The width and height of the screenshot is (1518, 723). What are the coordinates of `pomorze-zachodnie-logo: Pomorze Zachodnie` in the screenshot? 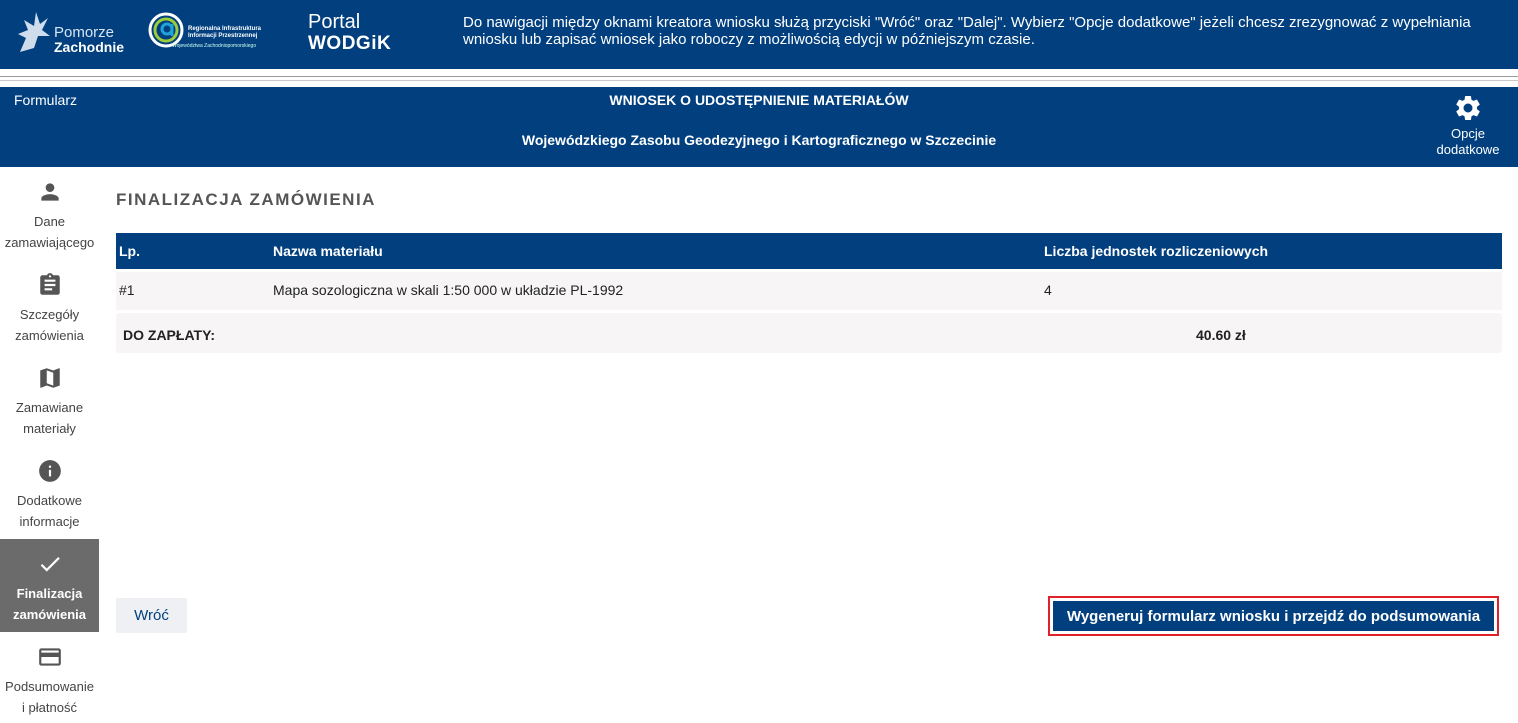 It's located at (68, 33).